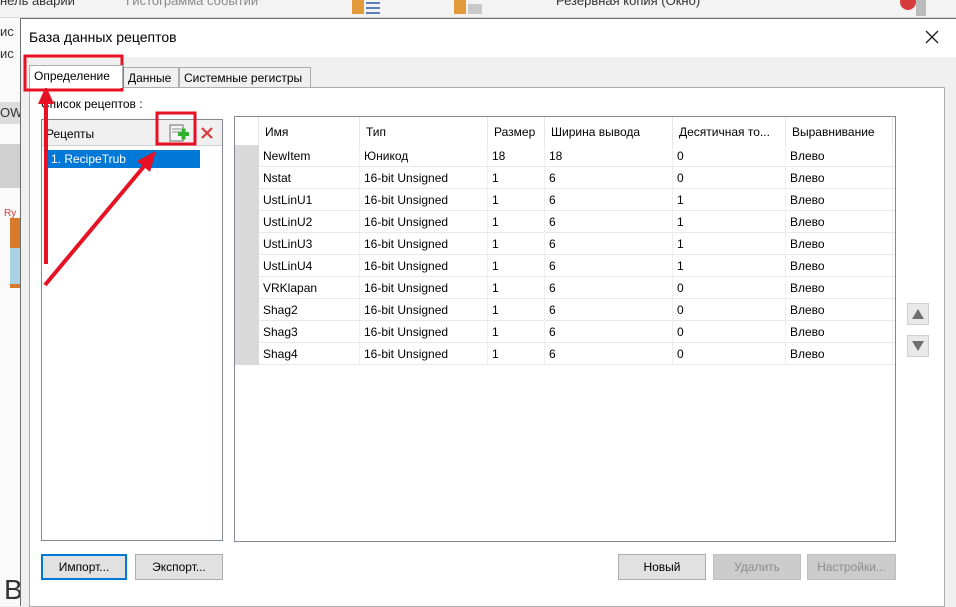 Image resolution: width=956 pixels, height=607 pixels. Describe the element at coordinates (207, 133) in the screenshot. I see `delete-recipe-button` at that location.